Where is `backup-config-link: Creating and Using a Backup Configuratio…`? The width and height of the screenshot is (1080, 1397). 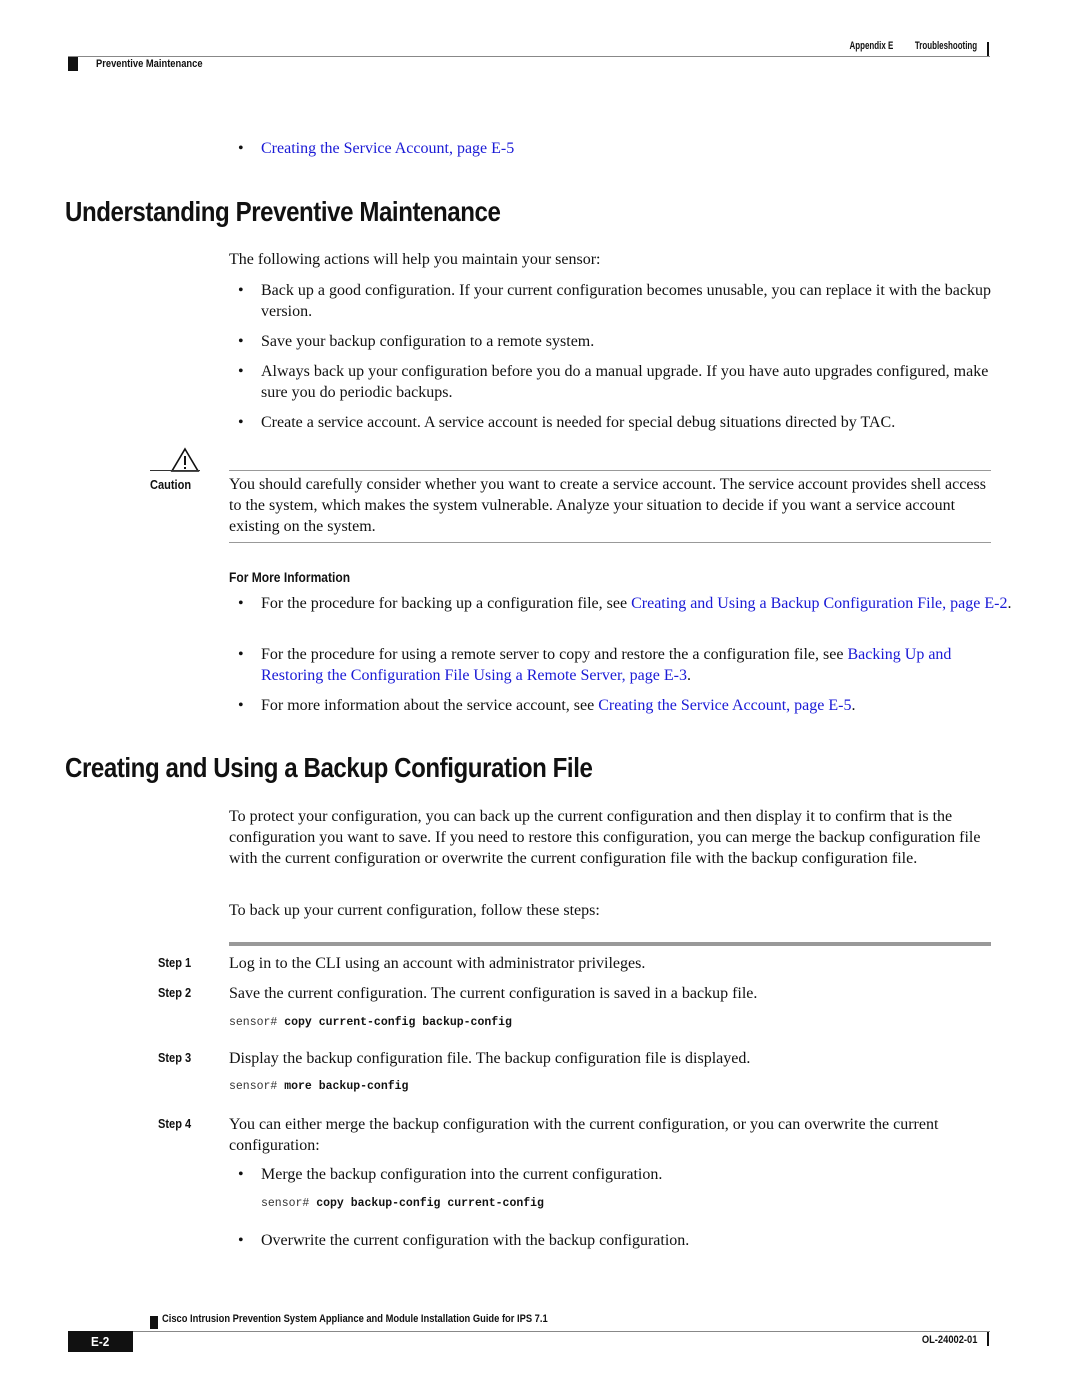
backup-config-link: Creating and Using a Backup Configuratio… is located at coordinates (819, 603).